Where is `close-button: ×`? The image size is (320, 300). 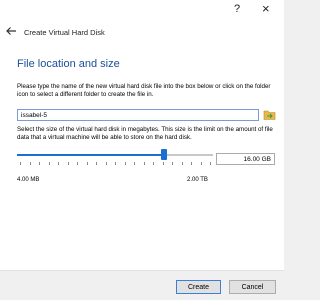
close-button: × is located at coordinates (266, 8).